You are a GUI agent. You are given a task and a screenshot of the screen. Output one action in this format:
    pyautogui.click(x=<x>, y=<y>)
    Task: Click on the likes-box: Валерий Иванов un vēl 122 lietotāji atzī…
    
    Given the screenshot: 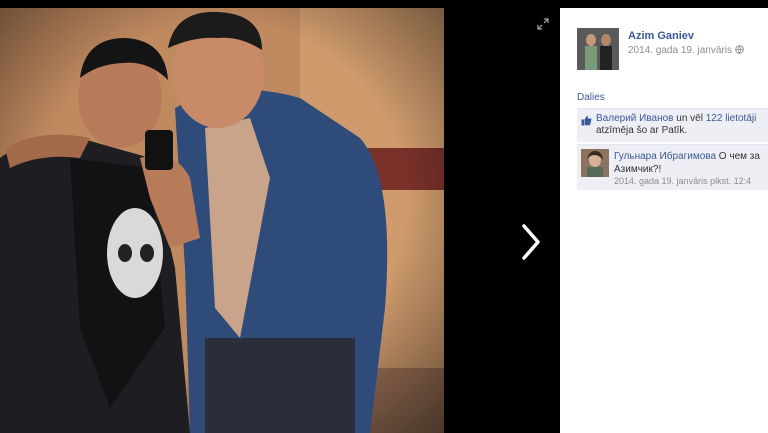 What is the action you would take?
    pyautogui.click(x=672, y=125)
    